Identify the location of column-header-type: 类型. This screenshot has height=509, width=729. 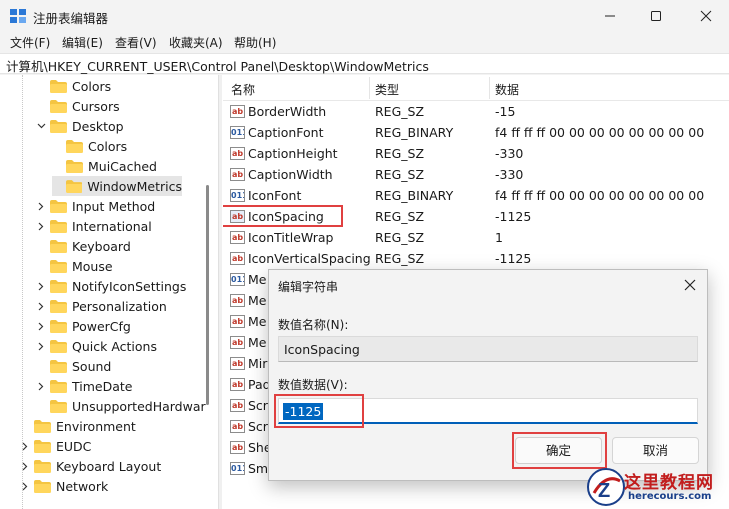
(387, 89).